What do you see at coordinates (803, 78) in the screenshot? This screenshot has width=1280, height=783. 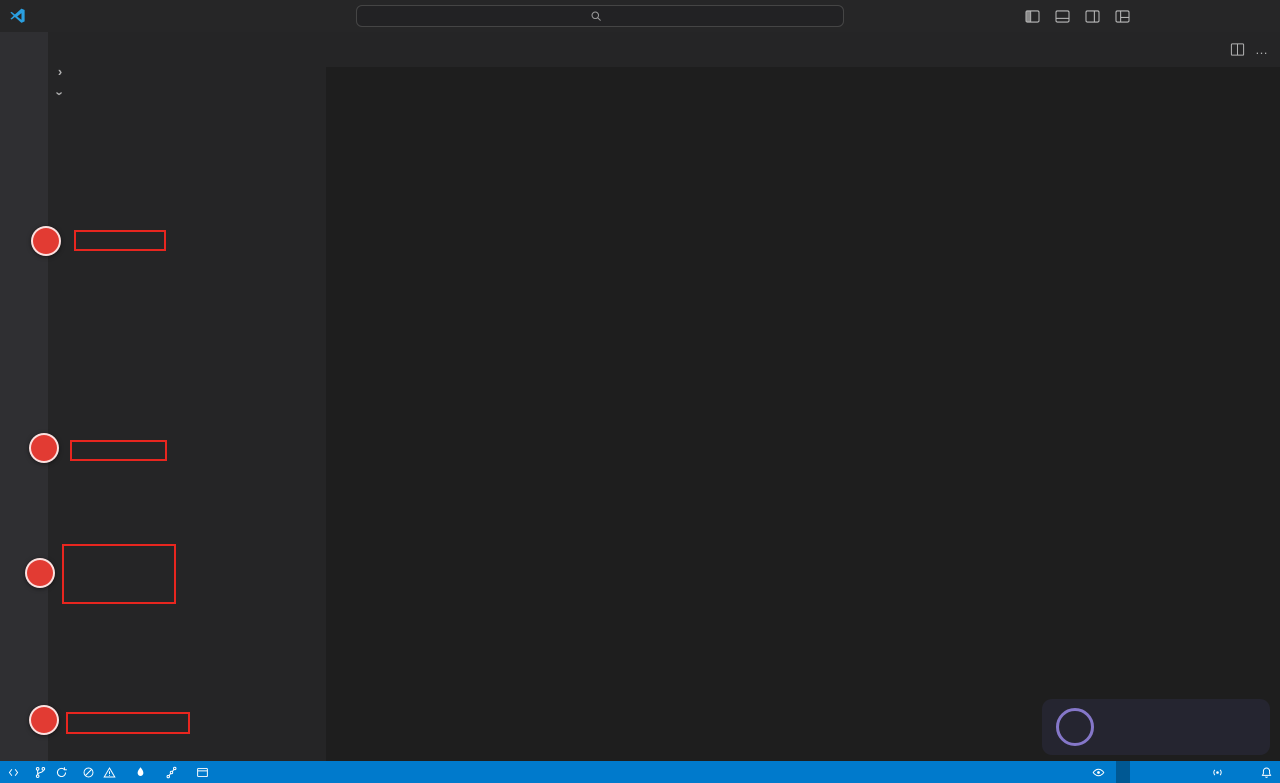 I see `breadcrumb` at bounding box center [803, 78].